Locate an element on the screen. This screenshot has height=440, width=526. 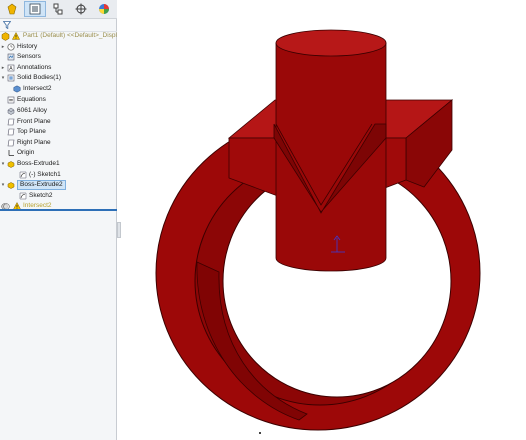
origin-label: Origin is located at coordinates (26, 152).